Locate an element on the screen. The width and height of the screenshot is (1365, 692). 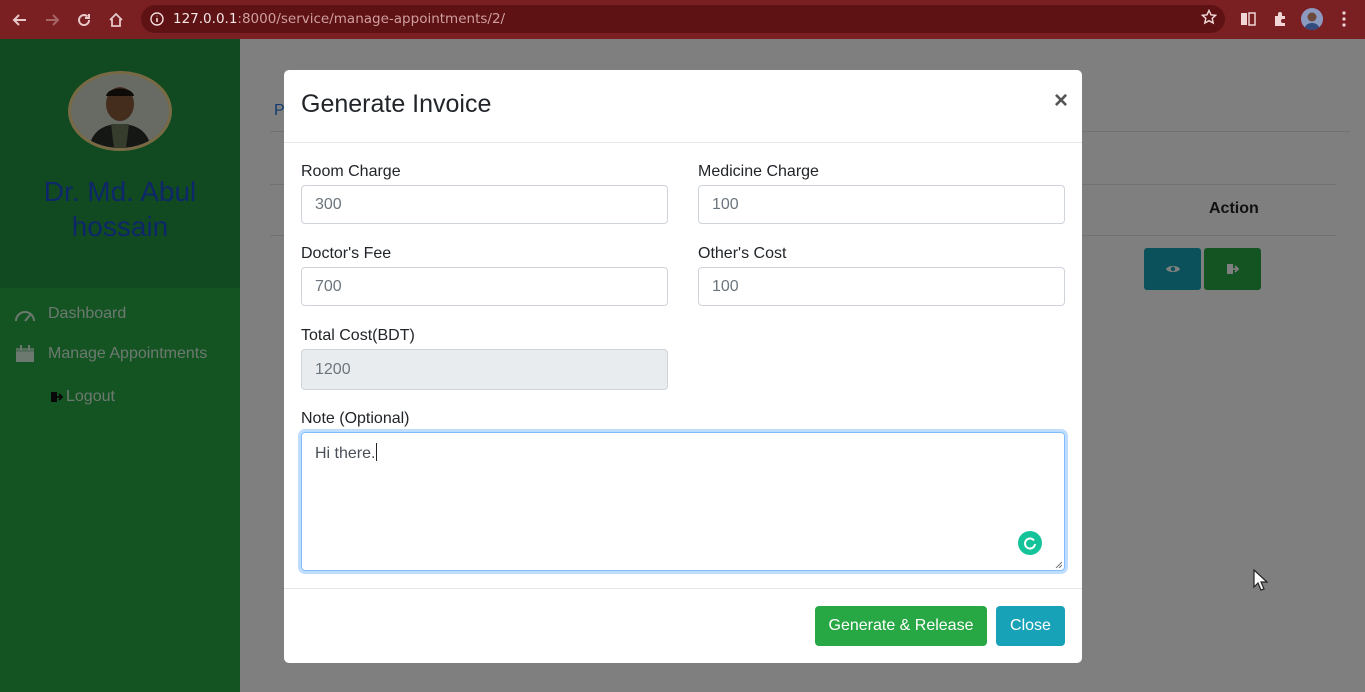
medicine-charge-input: 100 is located at coordinates (881, 204).